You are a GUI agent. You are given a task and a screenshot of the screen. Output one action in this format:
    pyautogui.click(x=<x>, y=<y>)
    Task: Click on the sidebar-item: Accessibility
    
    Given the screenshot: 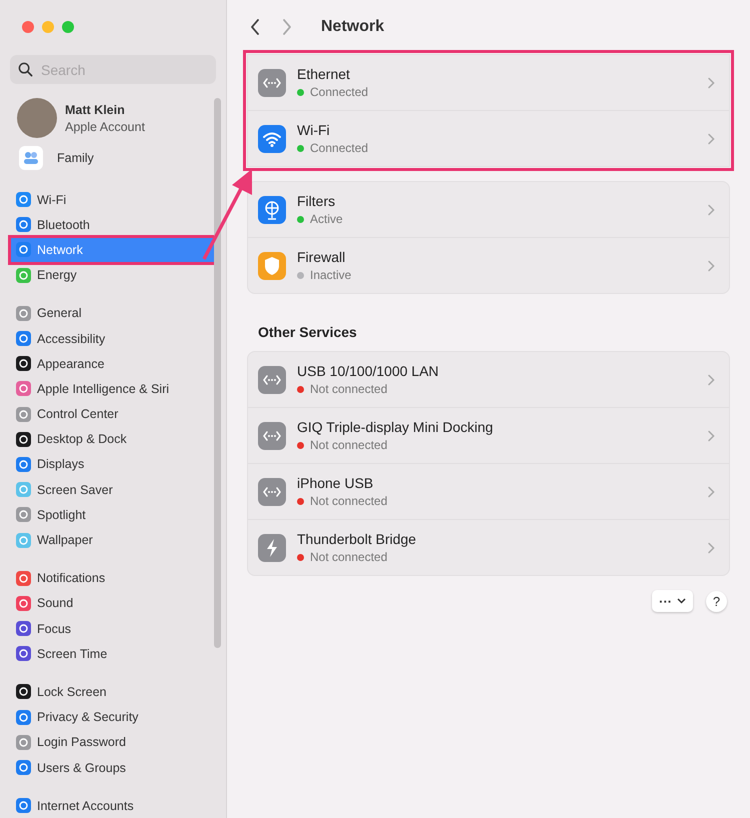 What is the action you would take?
    pyautogui.click(x=113, y=339)
    